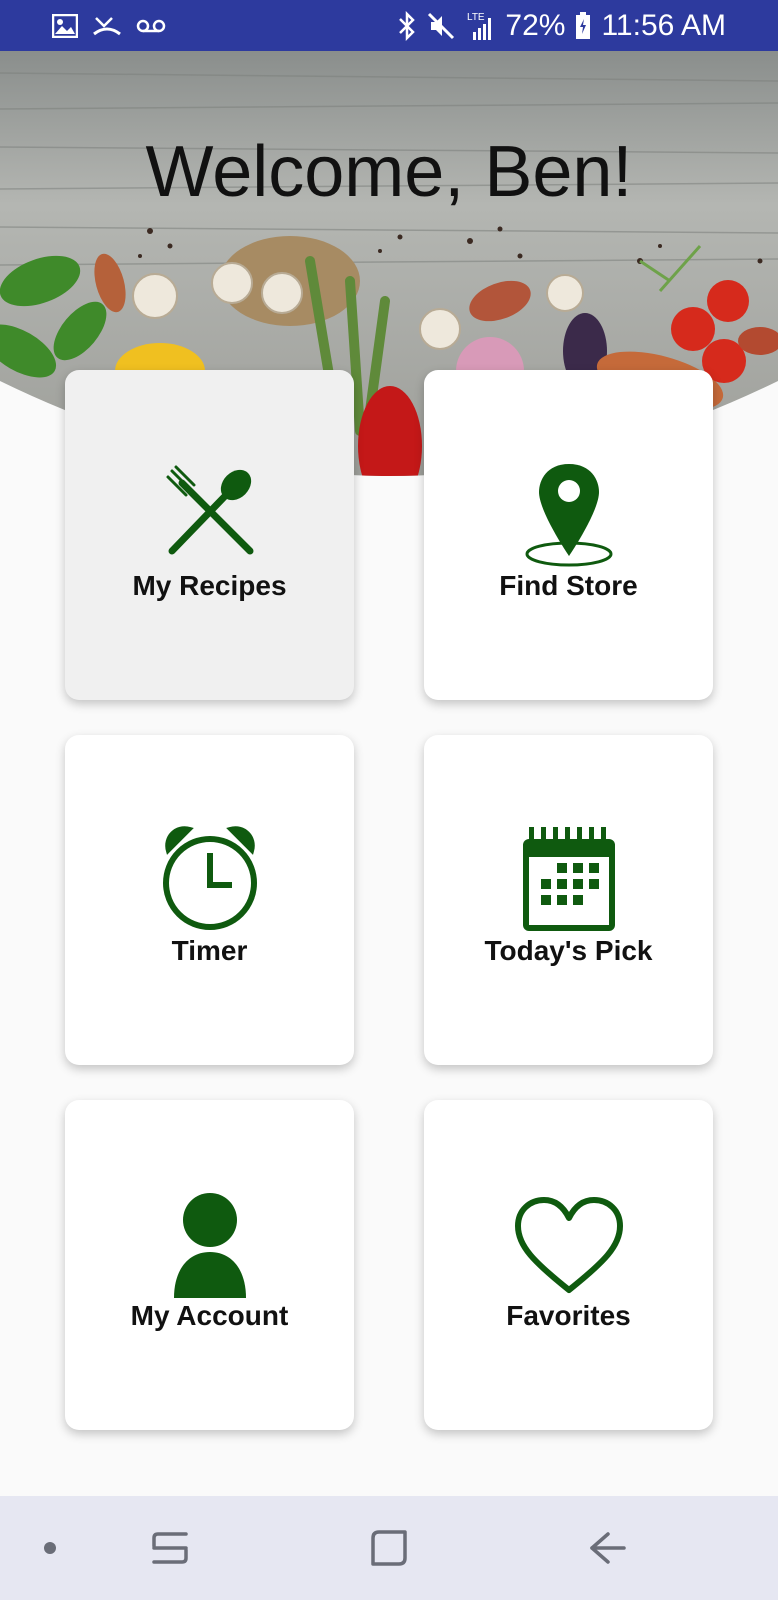  Describe the element at coordinates (476, 17) in the screenshot. I see `network-label: LTE` at that location.